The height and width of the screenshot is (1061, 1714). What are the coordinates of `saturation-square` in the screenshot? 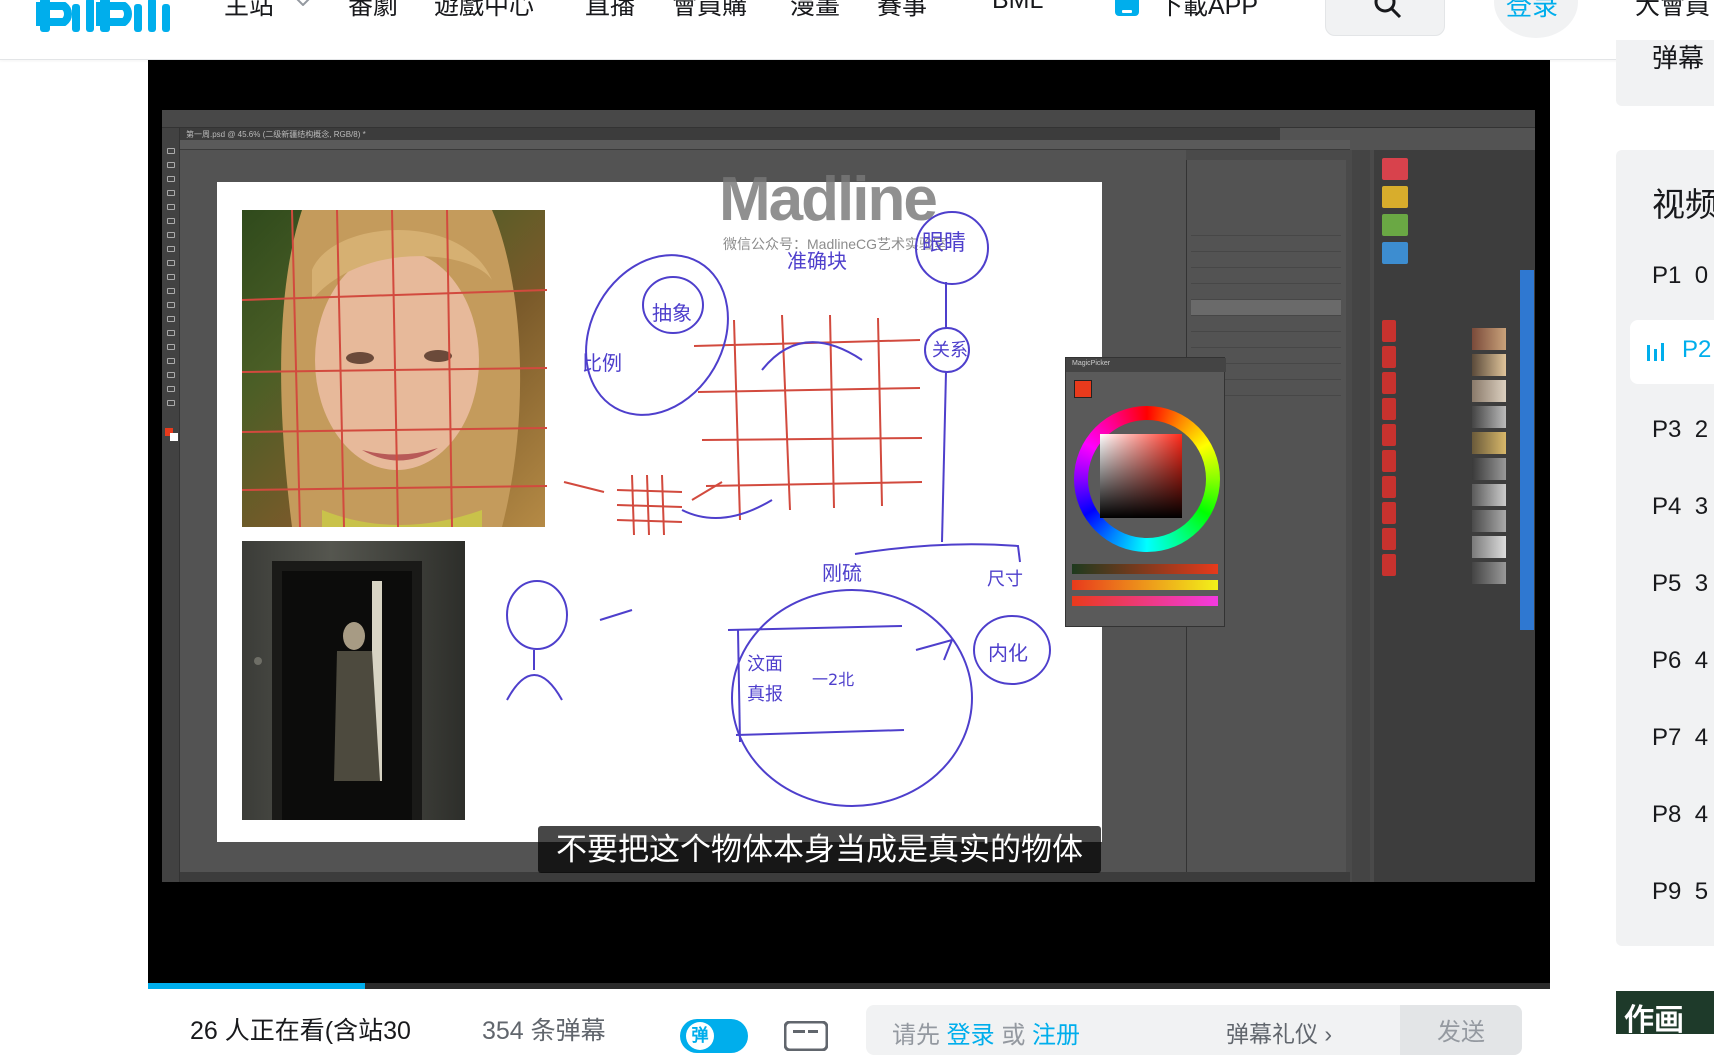 It's located at (1141, 476).